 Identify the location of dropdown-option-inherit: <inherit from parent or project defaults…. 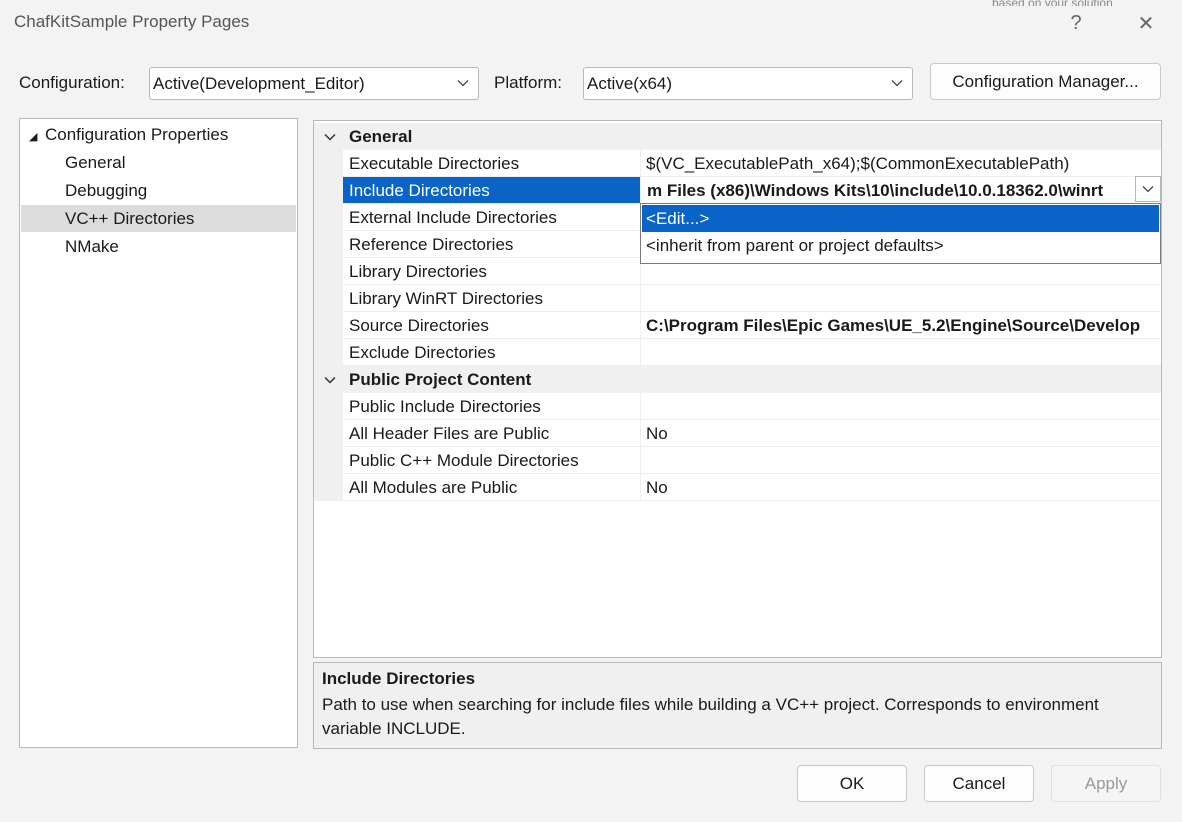
(900, 245).